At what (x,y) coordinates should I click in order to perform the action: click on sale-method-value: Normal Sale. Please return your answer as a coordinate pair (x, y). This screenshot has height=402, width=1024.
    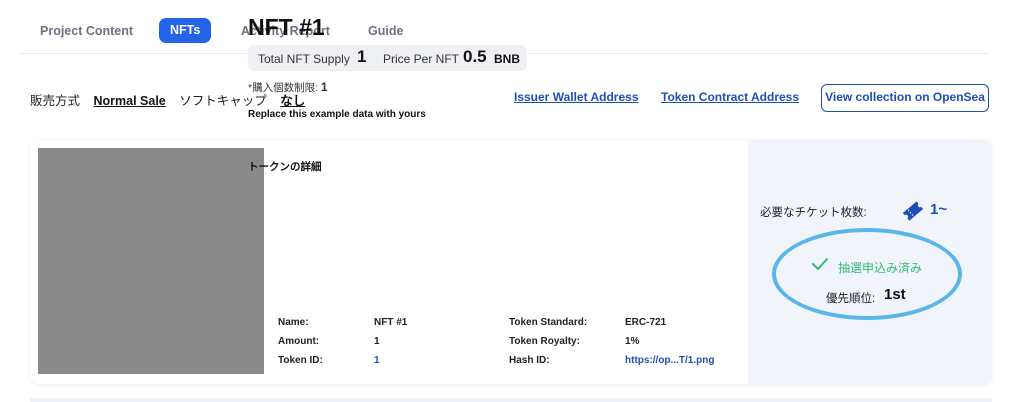
    Looking at the image, I should click on (129, 101).